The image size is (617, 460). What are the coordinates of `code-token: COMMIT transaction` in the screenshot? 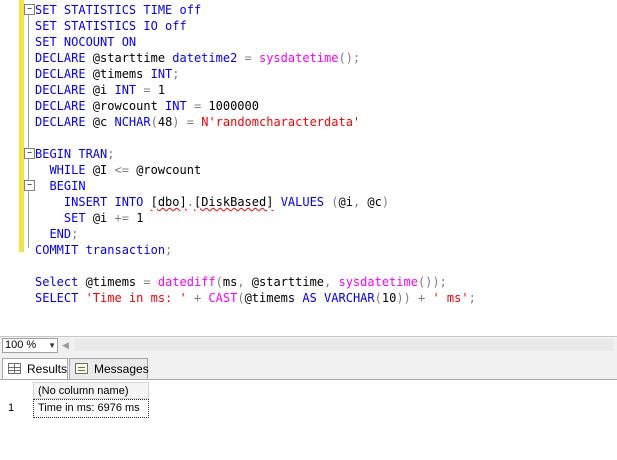 It's located at (100, 250).